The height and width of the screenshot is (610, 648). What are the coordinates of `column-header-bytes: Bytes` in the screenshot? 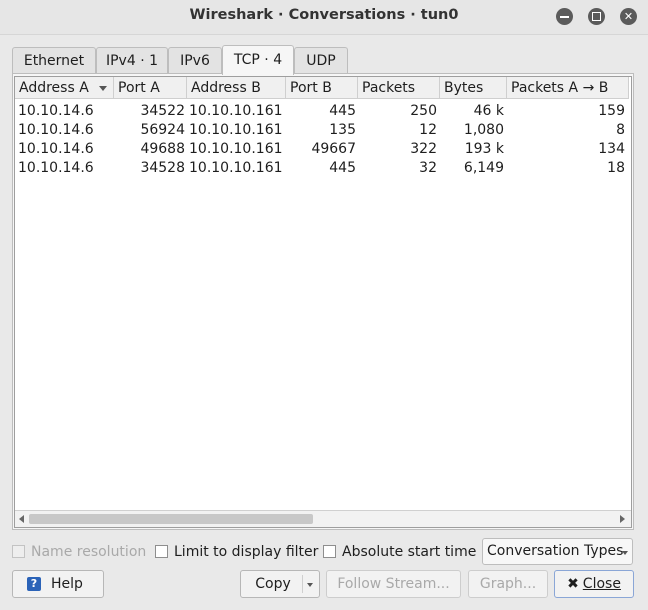 It's located at (473, 88).